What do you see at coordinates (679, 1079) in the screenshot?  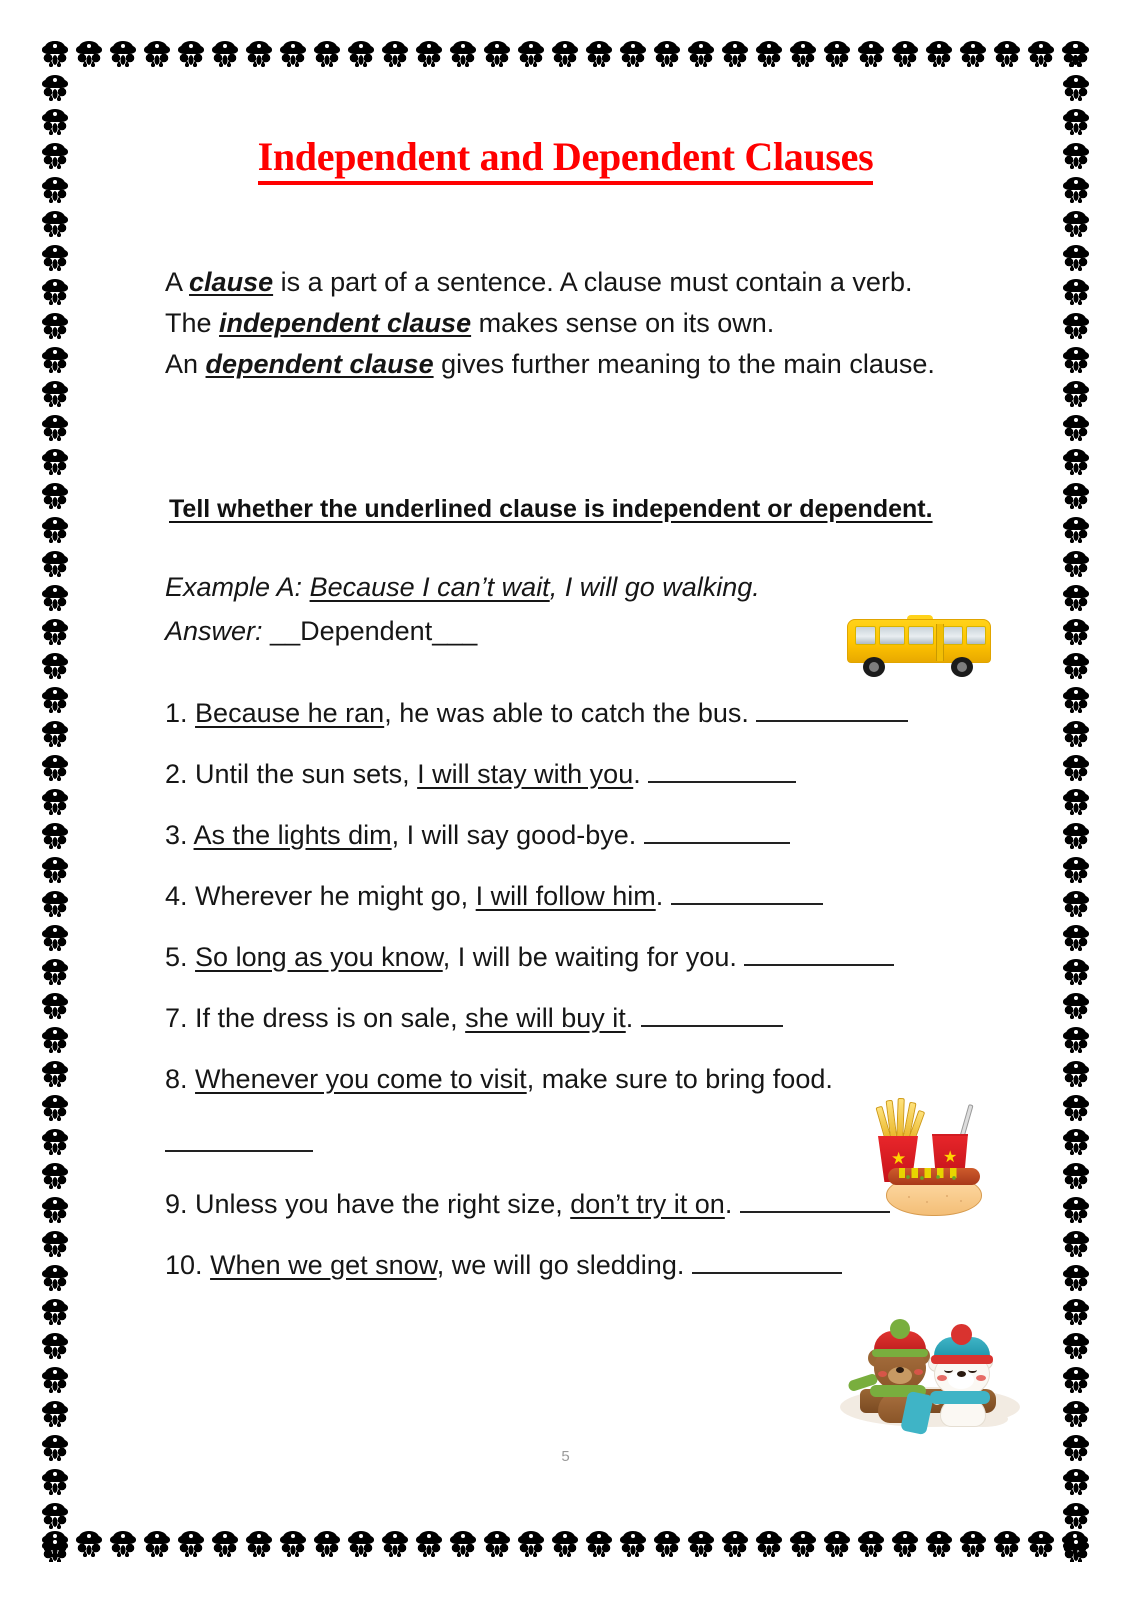 I see `question-post: , make sure to bring food.` at bounding box center [679, 1079].